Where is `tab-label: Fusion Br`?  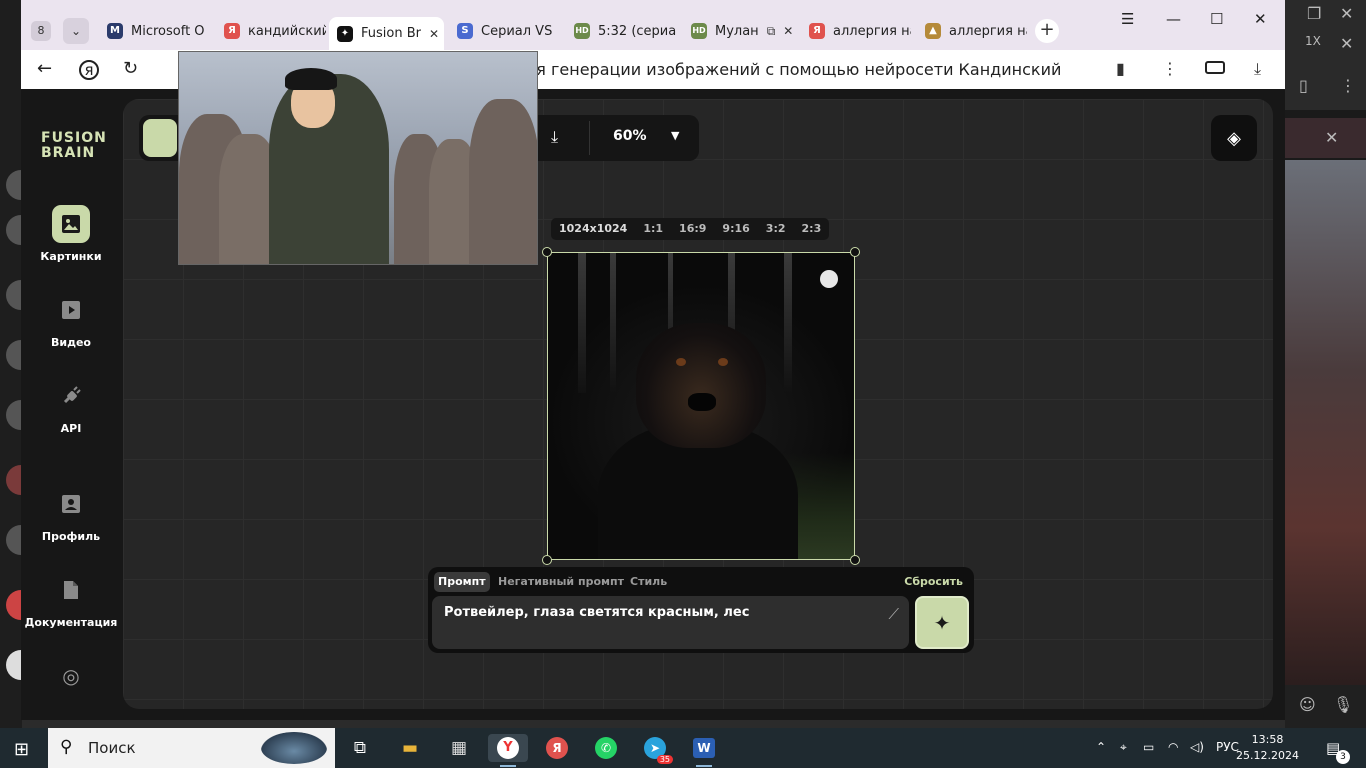
tab-label: Fusion Br is located at coordinates (391, 33).